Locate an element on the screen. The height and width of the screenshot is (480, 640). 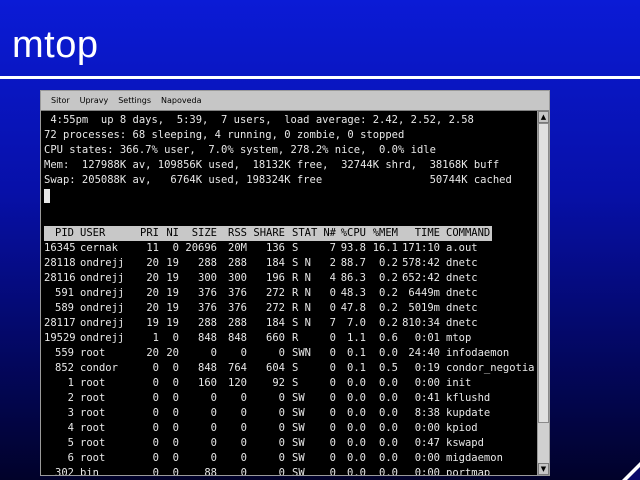
cell-command: kpiod is located at coordinates (462, 428).